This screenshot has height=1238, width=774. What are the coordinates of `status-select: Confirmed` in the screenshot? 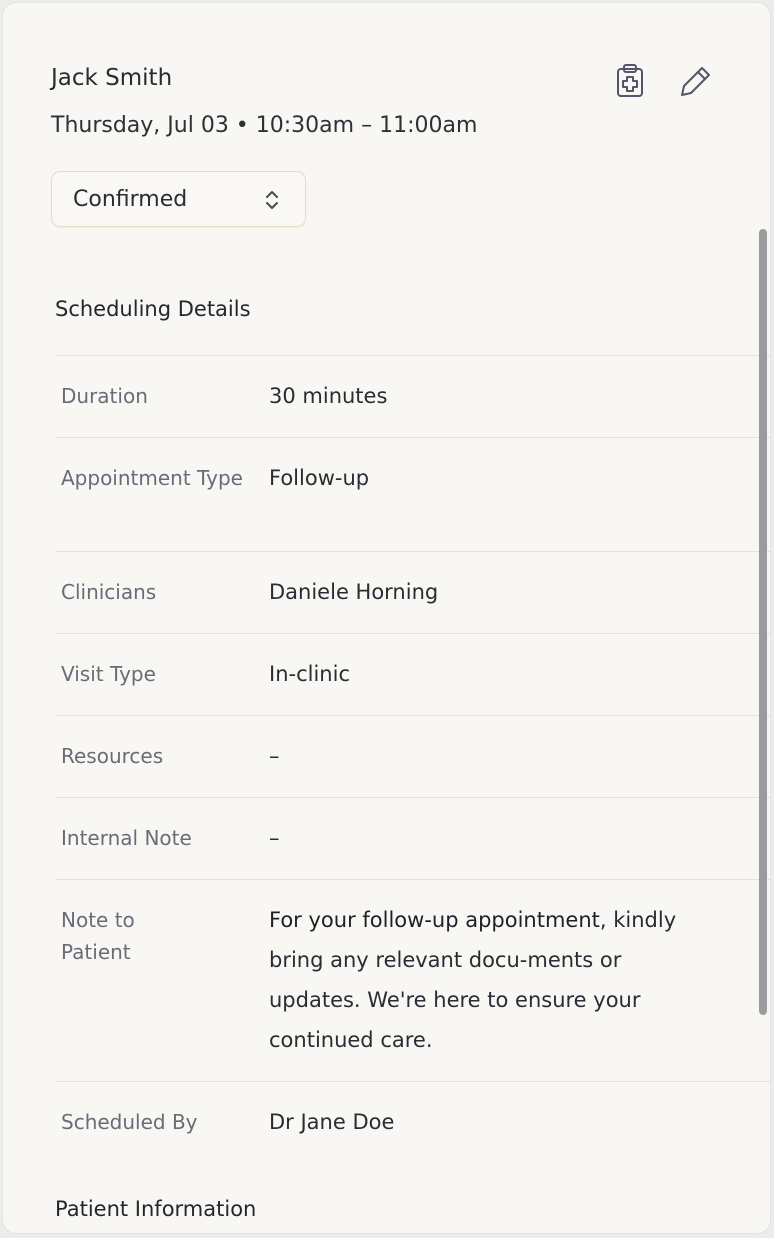 It's located at (178, 199).